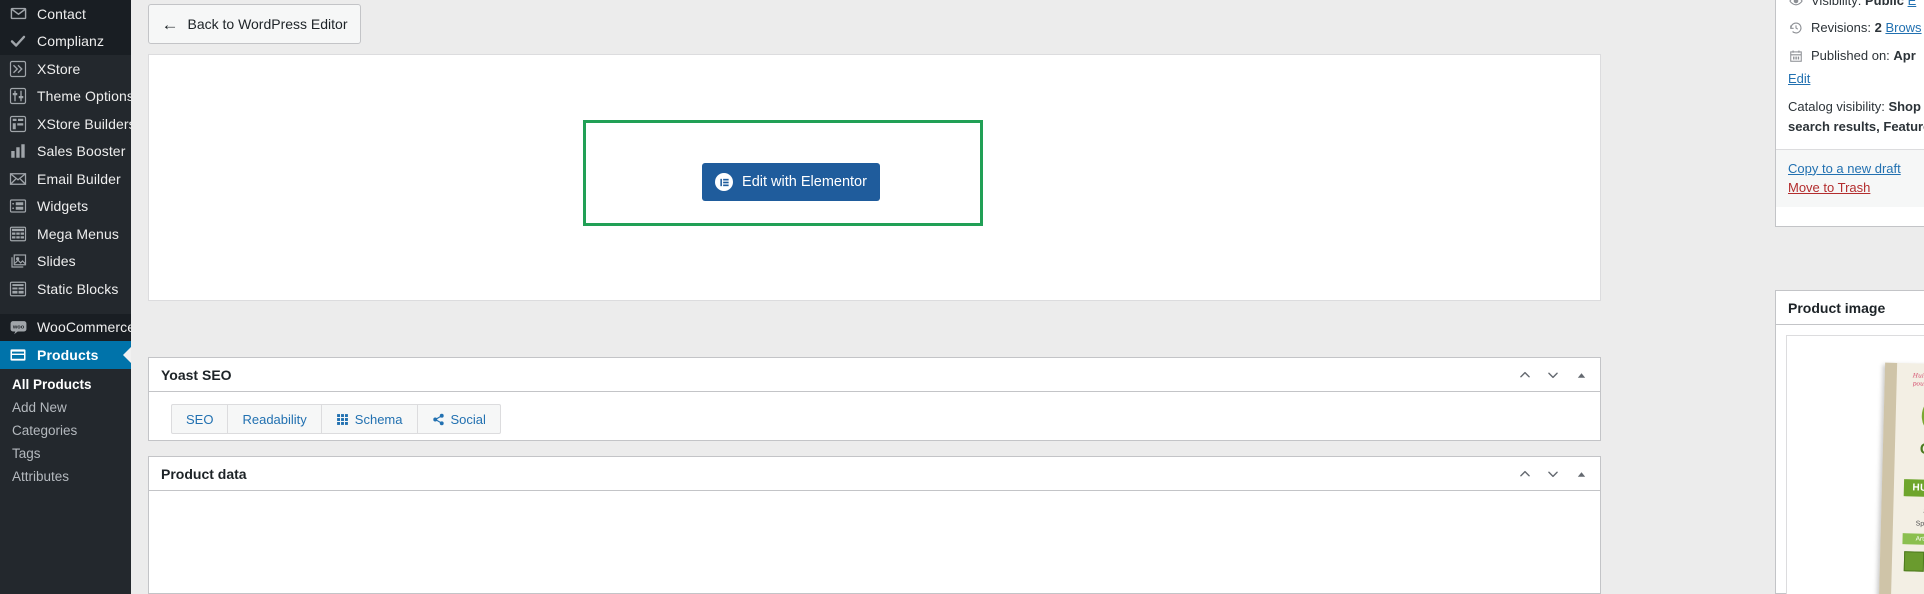 The width and height of the screenshot is (1924, 594). What do you see at coordinates (1863, 5) in the screenshot?
I see `visibility-label: Visibility: Public E` at bounding box center [1863, 5].